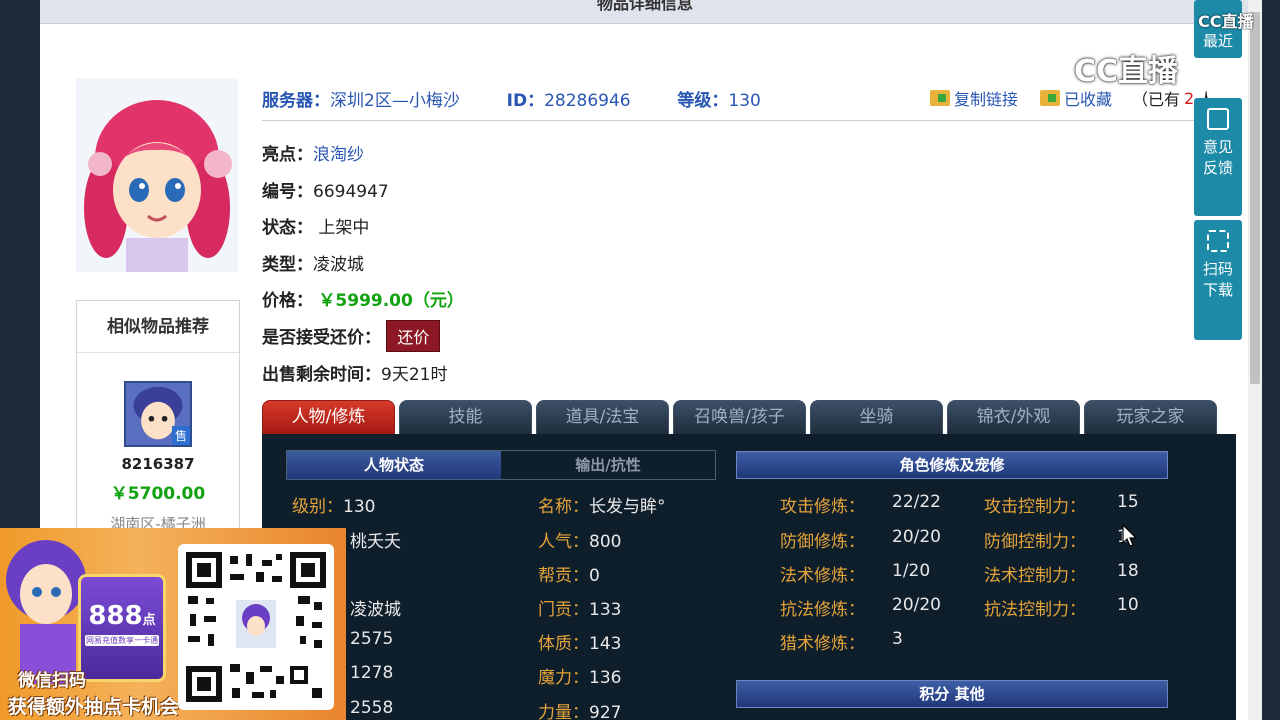 This screenshot has width=1280, height=720. What do you see at coordinates (1013, 417) in the screenshot?
I see `tab-outfits: 锦衣/外观` at bounding box center [1013, 417].